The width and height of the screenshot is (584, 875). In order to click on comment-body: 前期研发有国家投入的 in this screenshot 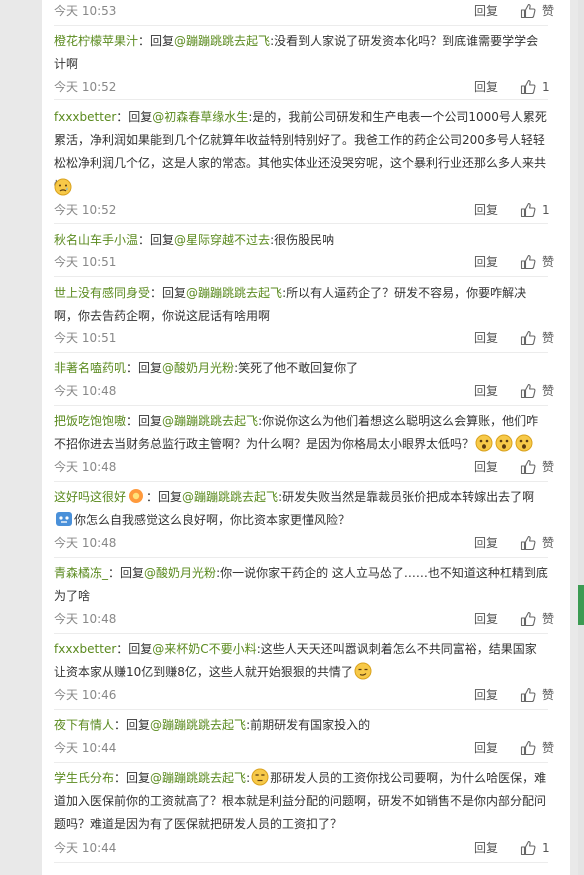, I will do `click(310, 725)`.